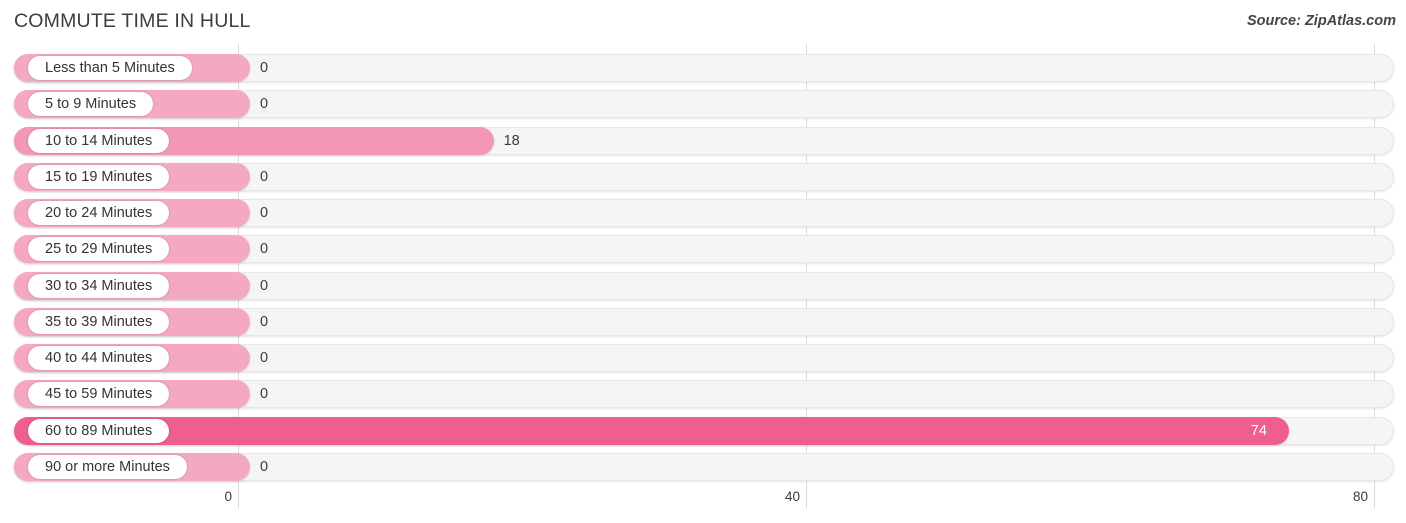  I want to click on axis-tick-label: 0, so click(228, 496).